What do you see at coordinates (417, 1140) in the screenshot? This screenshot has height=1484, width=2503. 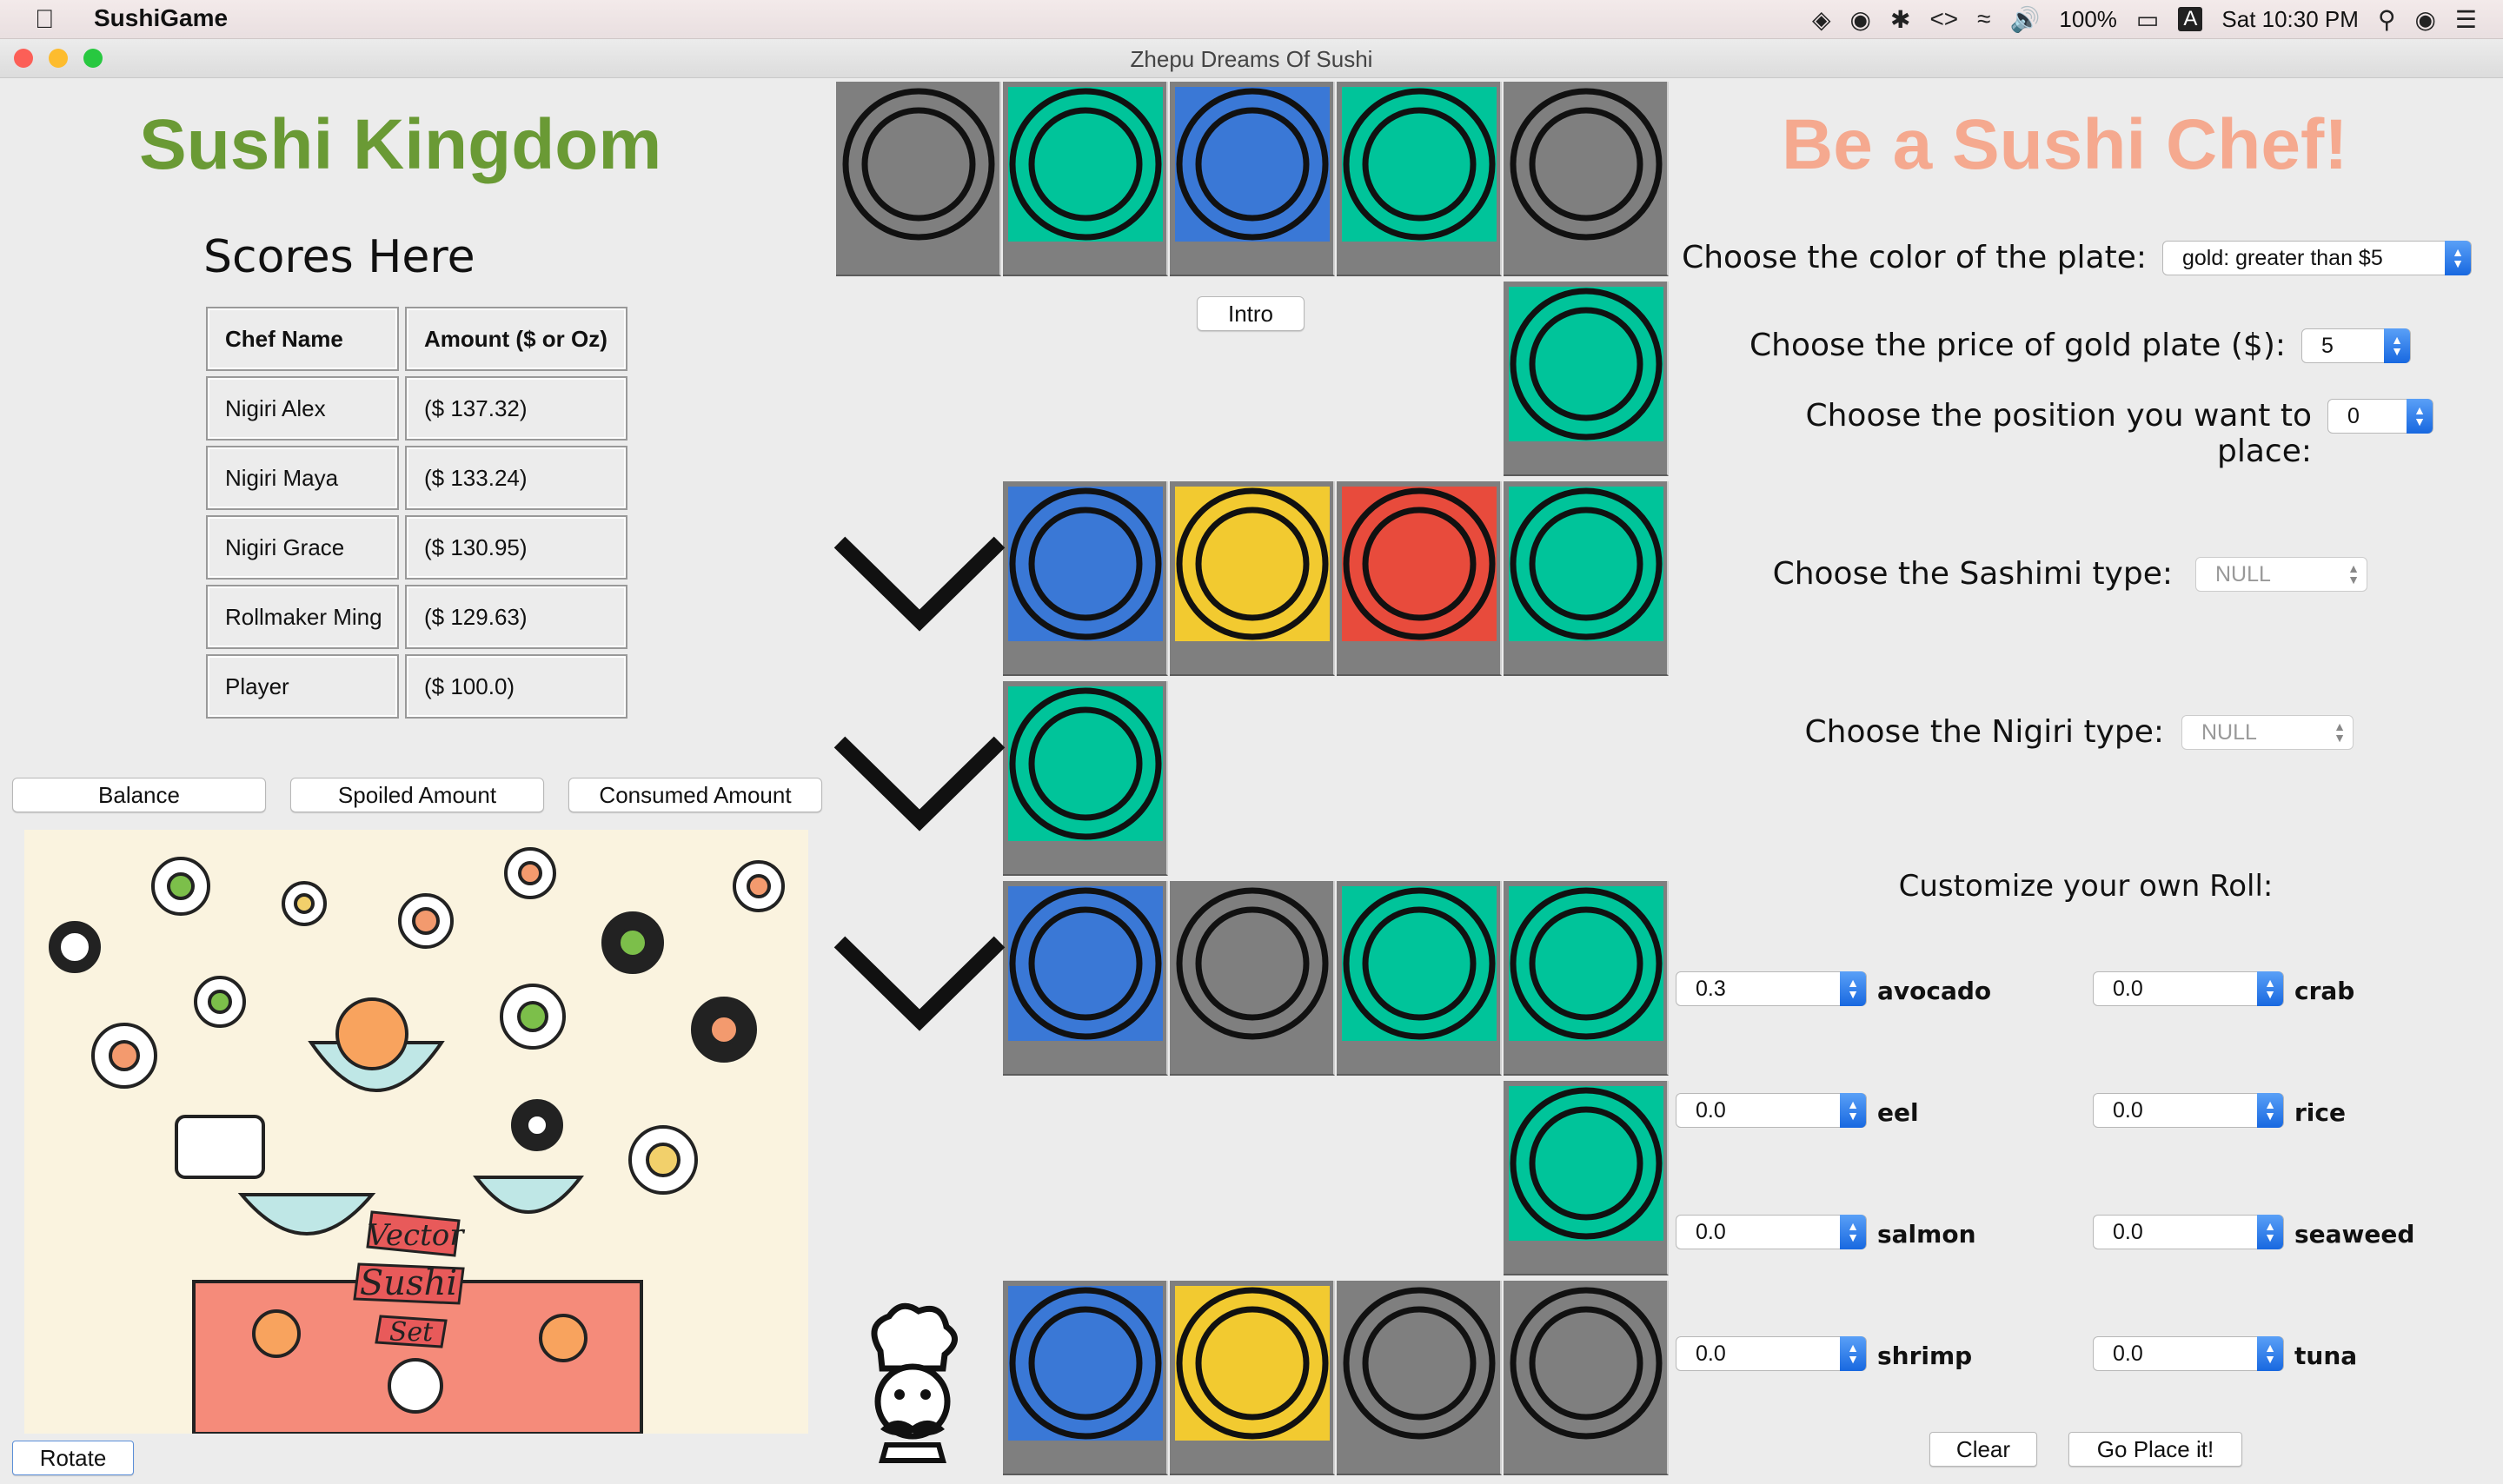 I see `sushi-illustration: Vector Sushi Set` at bounding box center [417, 1140].